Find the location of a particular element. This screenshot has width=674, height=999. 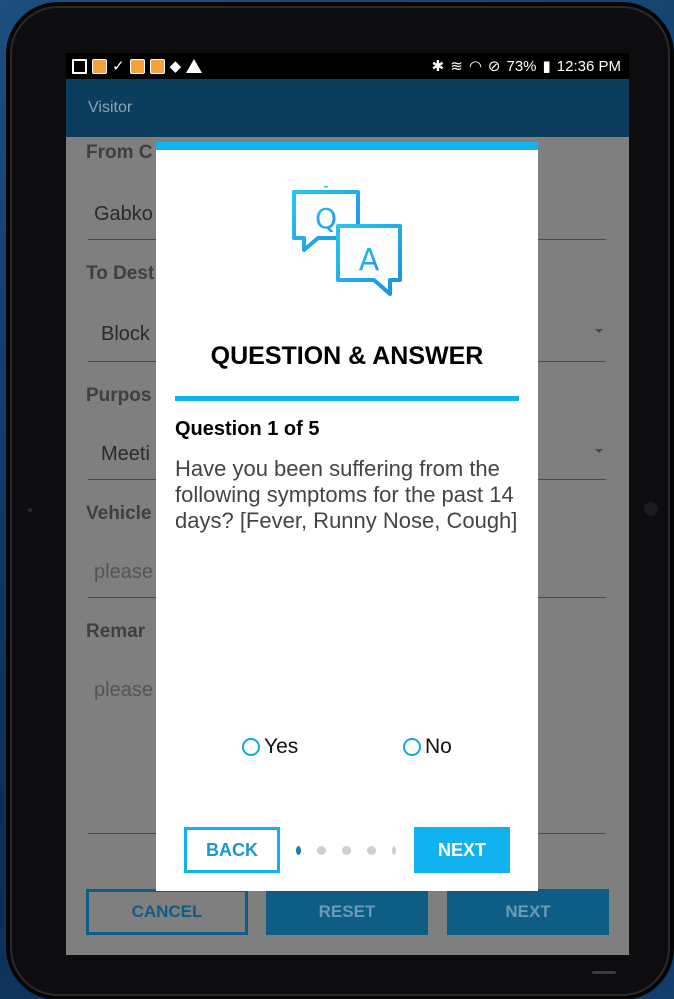

question-counter: Question 1 of 5 is located at coordinates (247, 429).